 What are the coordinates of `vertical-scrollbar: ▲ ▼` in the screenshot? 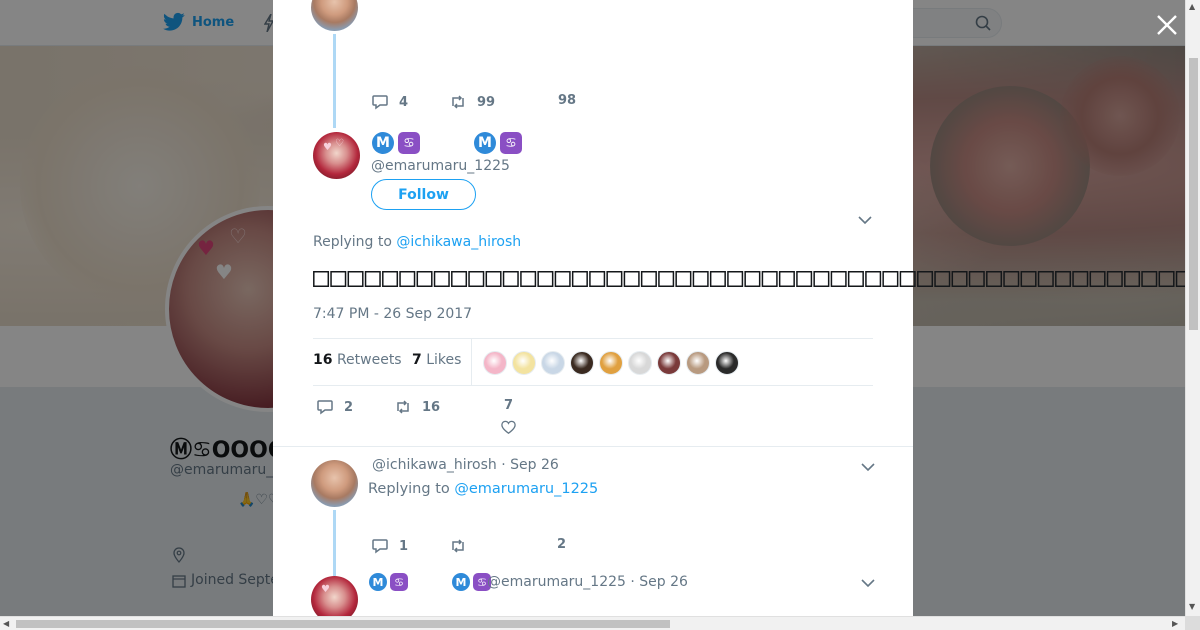 It's located at (1192, 308).